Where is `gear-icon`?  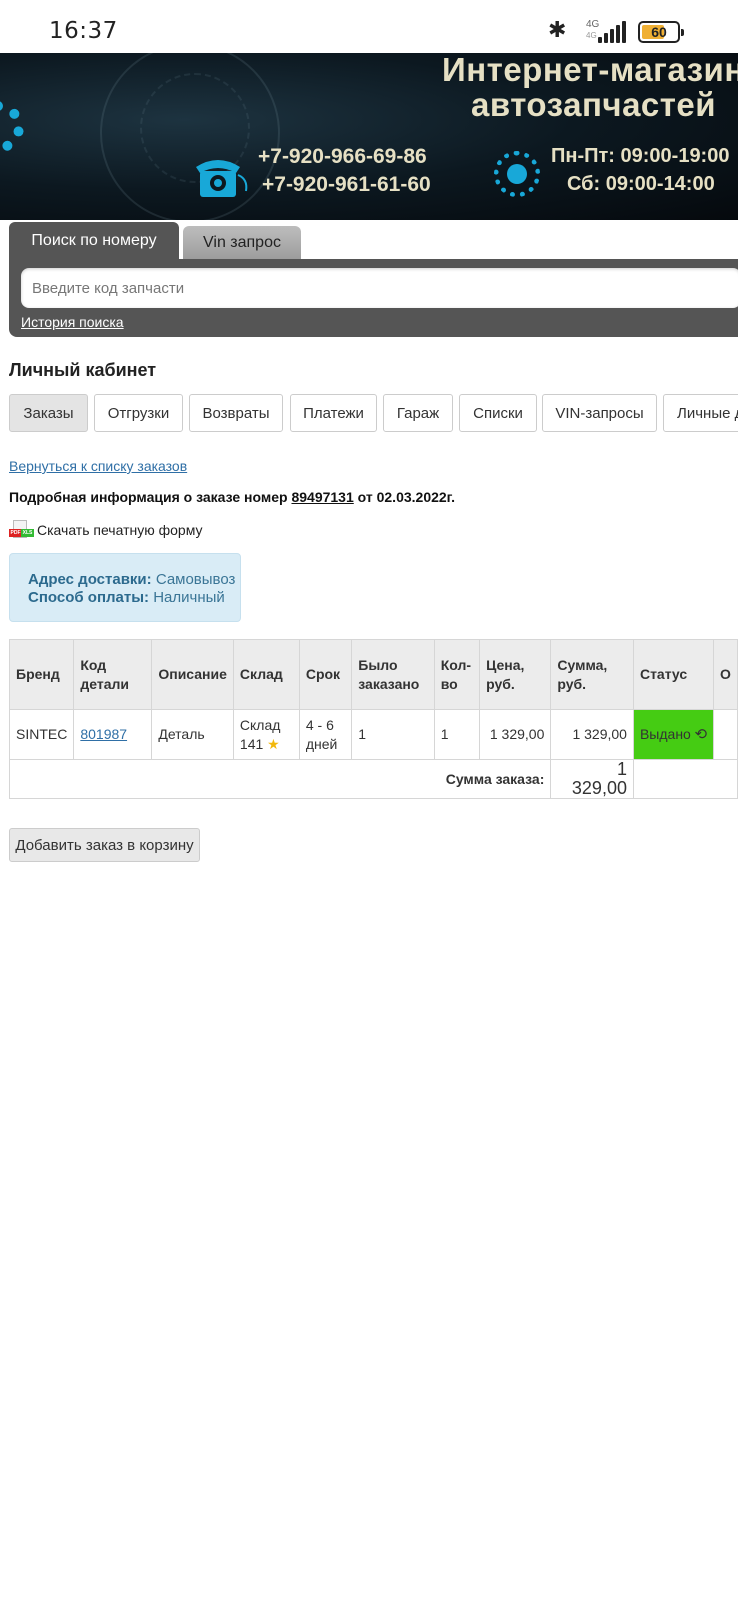
gear-icon is located at coordinates (12, 127).